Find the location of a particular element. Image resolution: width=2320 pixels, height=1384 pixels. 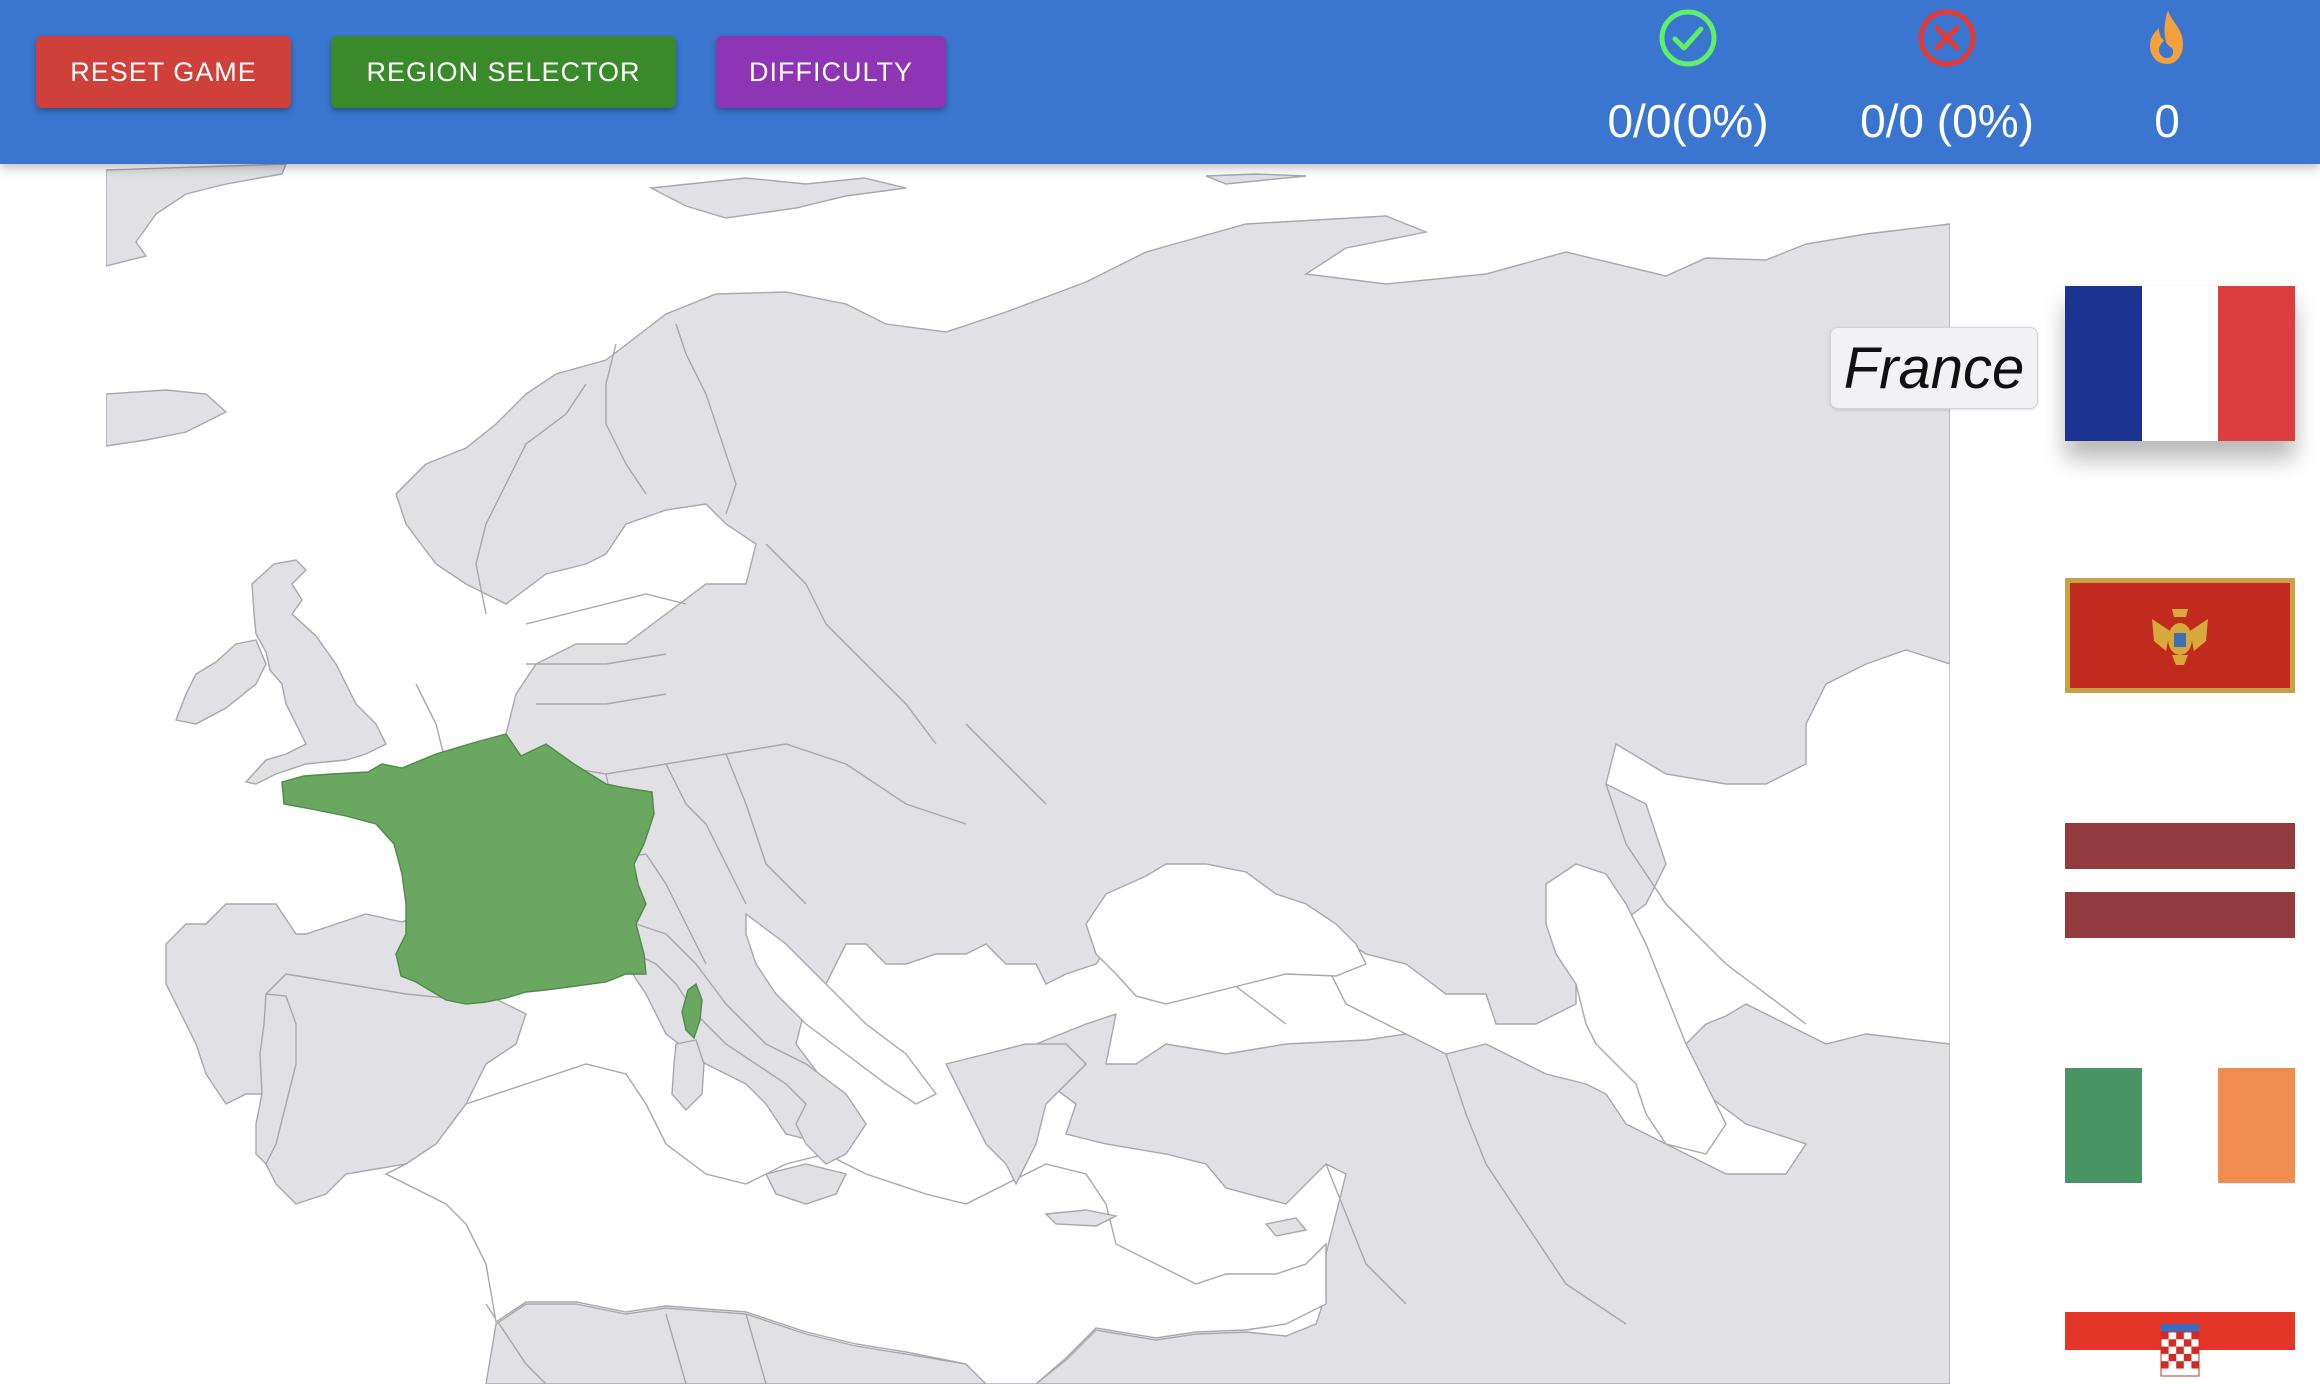

montenegro-flag-icon is located at coordinates (2180, 635).